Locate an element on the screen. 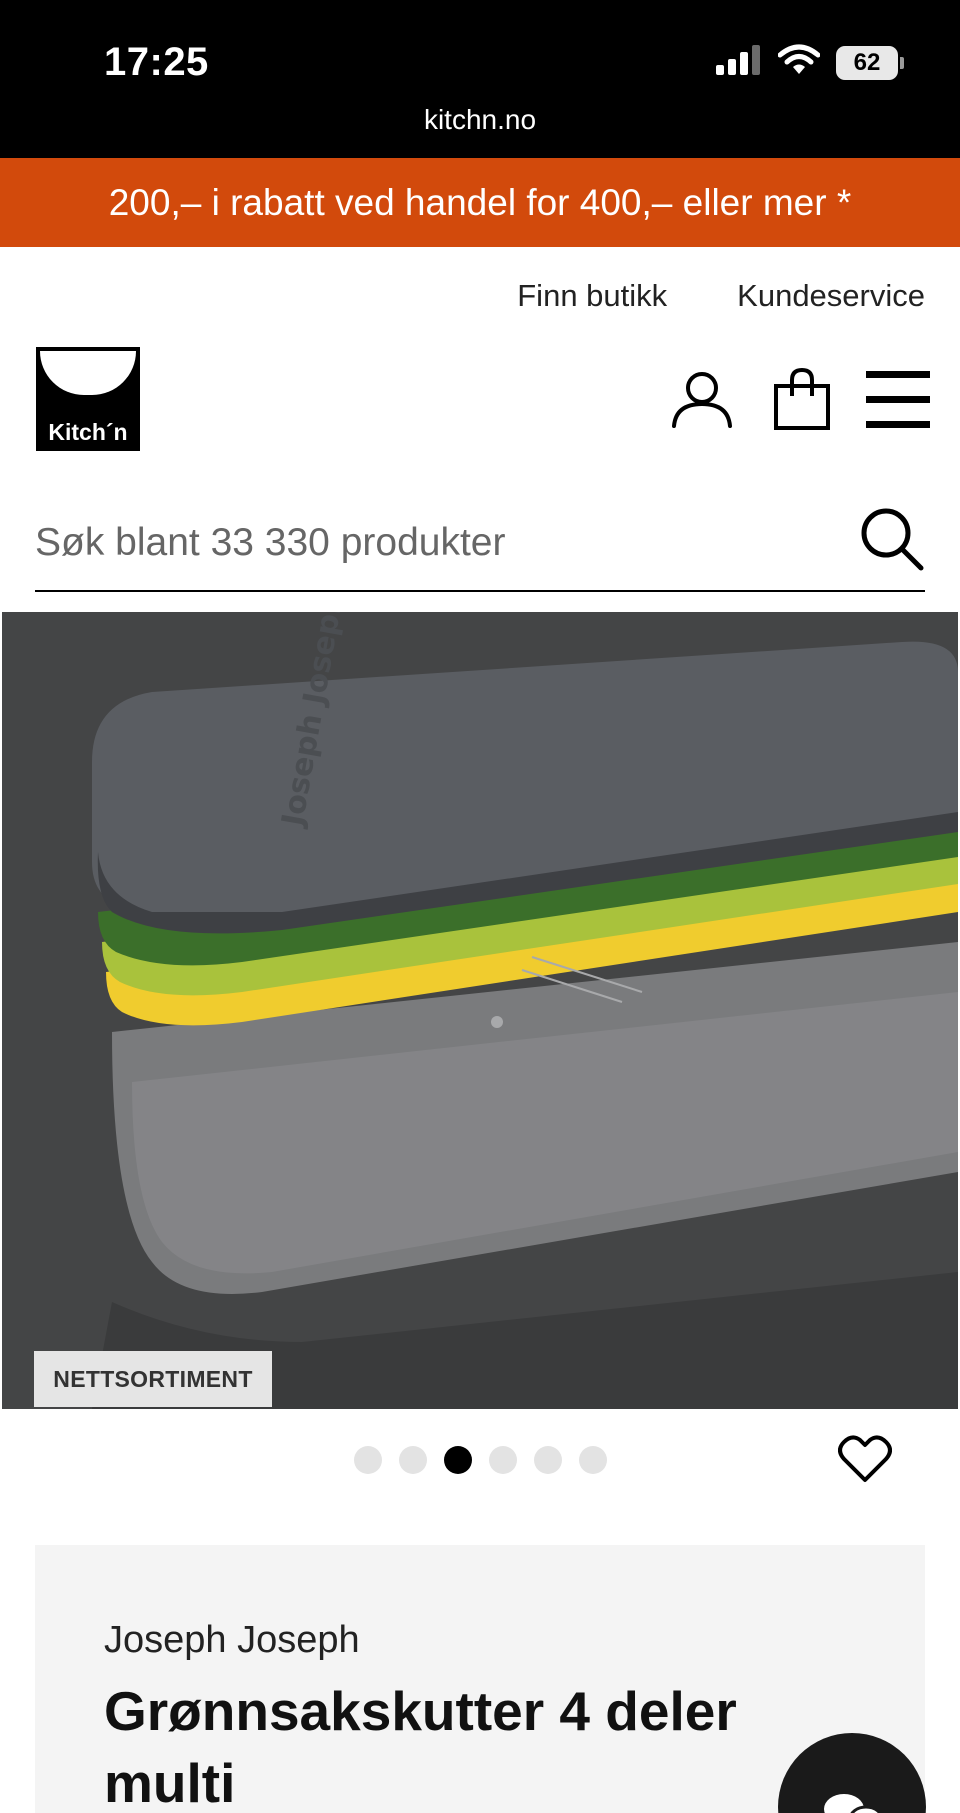  user-icon is located at coordinates (702, 400).